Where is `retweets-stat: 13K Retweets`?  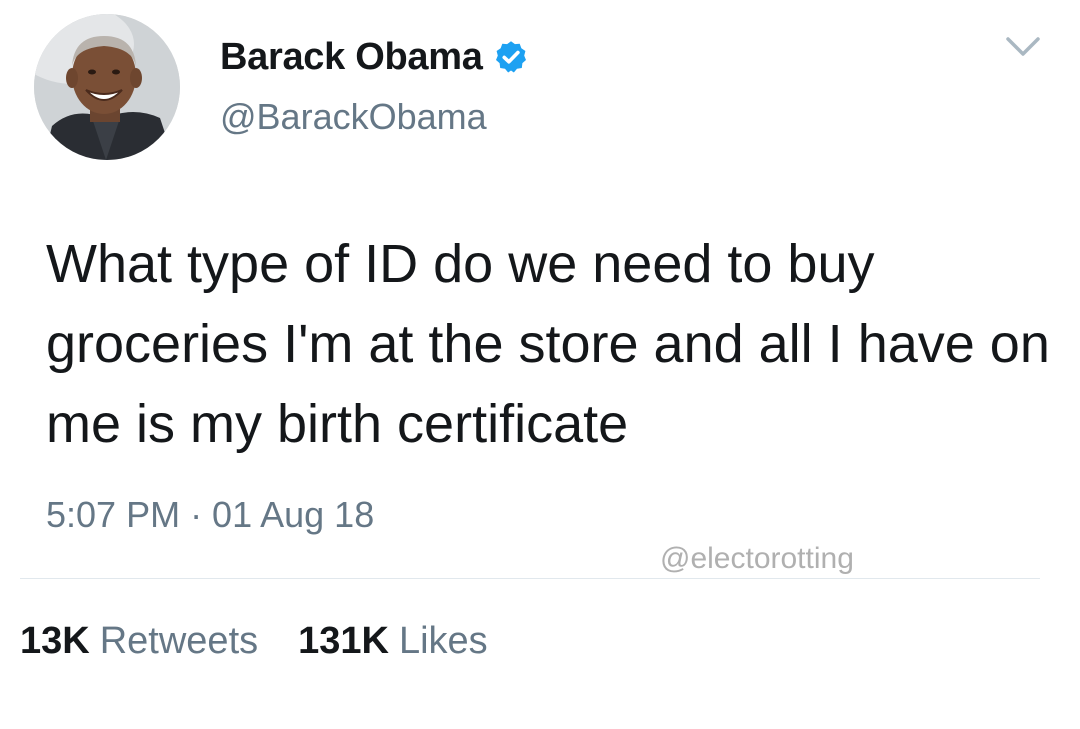
retweets-stat: 13K Retweets is located at coordinates (139, 641).